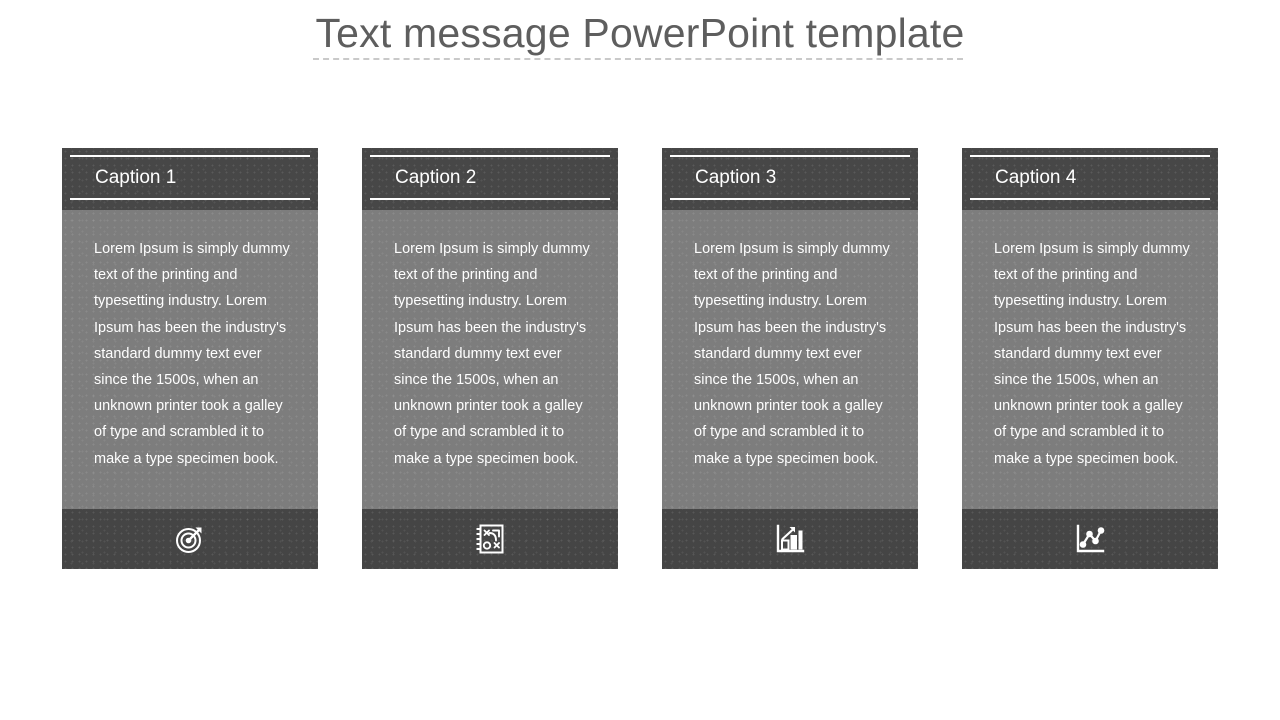 Image resolution: width=1280 pixels, height=720 pixels. I want to click on card-1-caption: Caption 1, so click(136, 177).